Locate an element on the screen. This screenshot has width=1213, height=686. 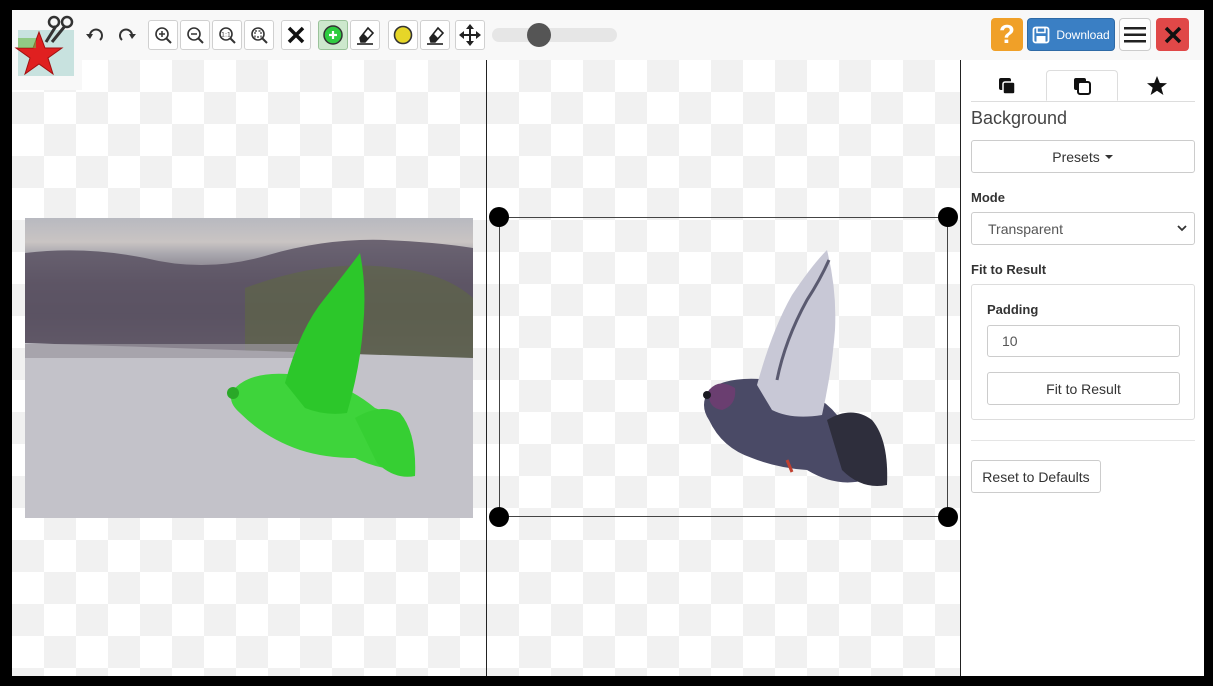
hair-eraser-icon is located at coordinates (436, 35).